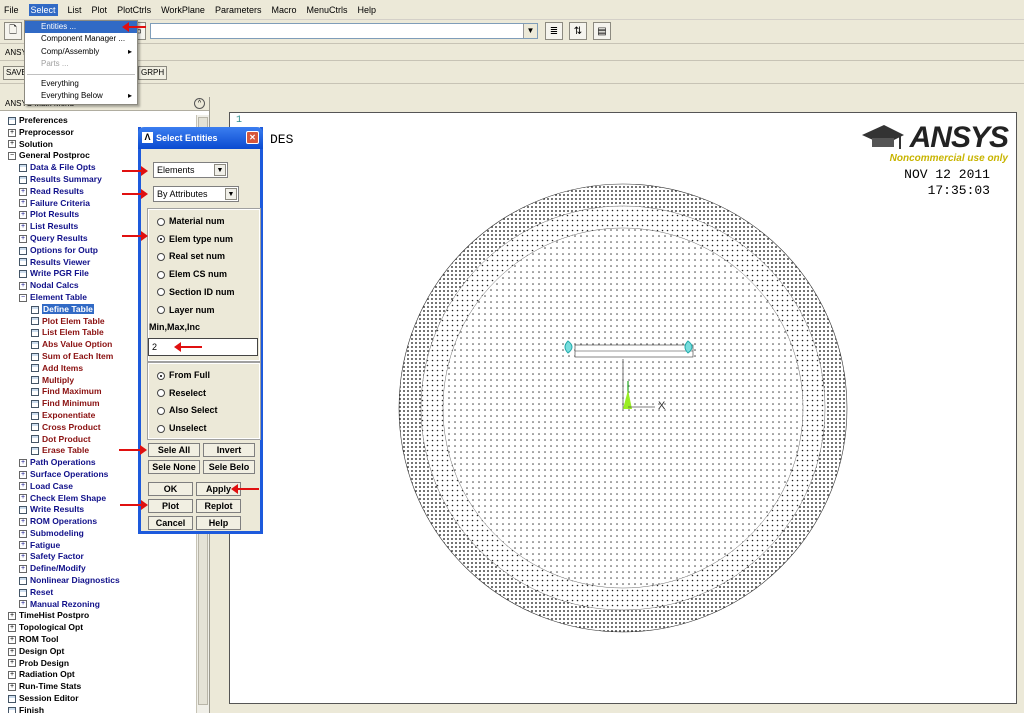 The image size is (1024, 713). What do you see at coordinates (174, 450) in the screenshot?
I see `sele-all-button: Sele All` at bounding box center [174, 450].